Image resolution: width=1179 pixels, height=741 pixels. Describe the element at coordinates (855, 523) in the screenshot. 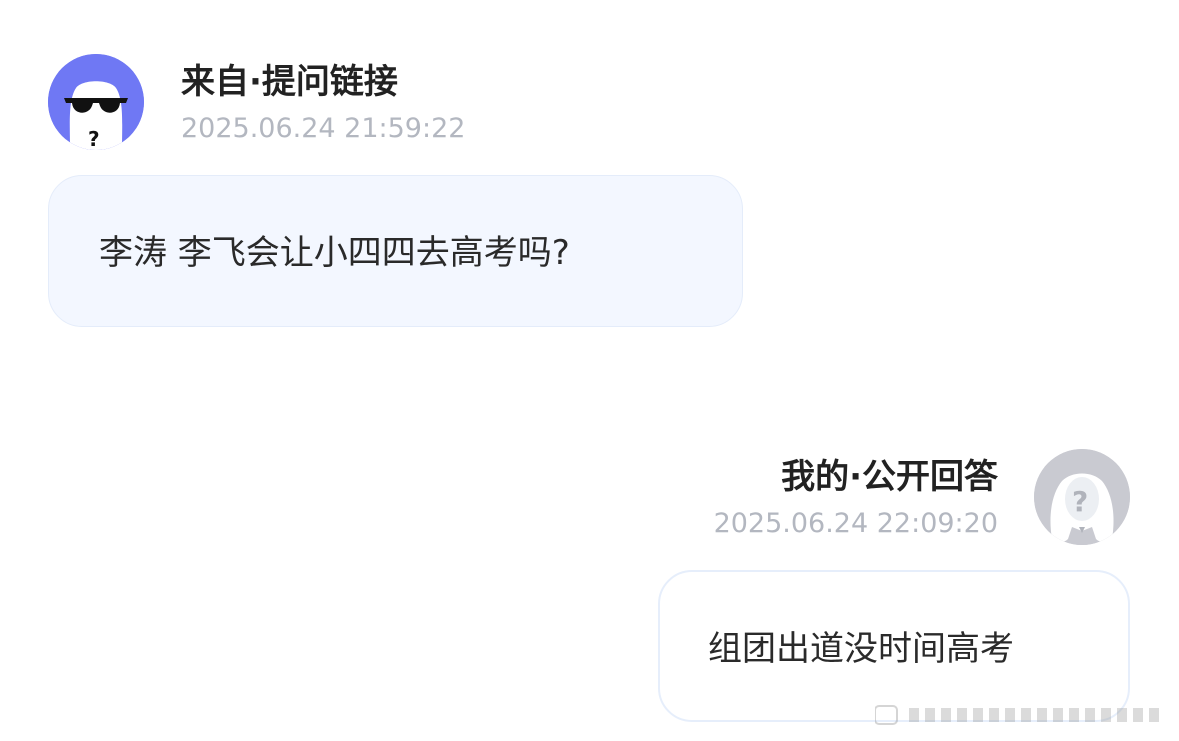

I see `answer-timestamp: 2025.06.24 22:09:20` at that location.